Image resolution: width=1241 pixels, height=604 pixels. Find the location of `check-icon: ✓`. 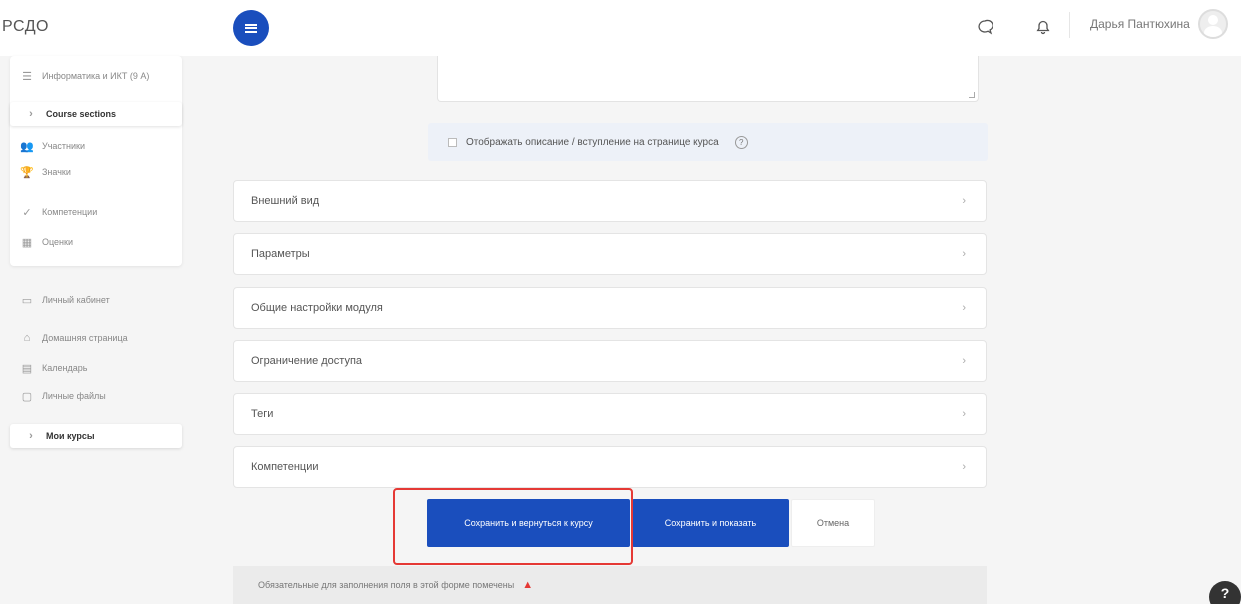

check-icon: ✓ is located at coordinates (27, 212).